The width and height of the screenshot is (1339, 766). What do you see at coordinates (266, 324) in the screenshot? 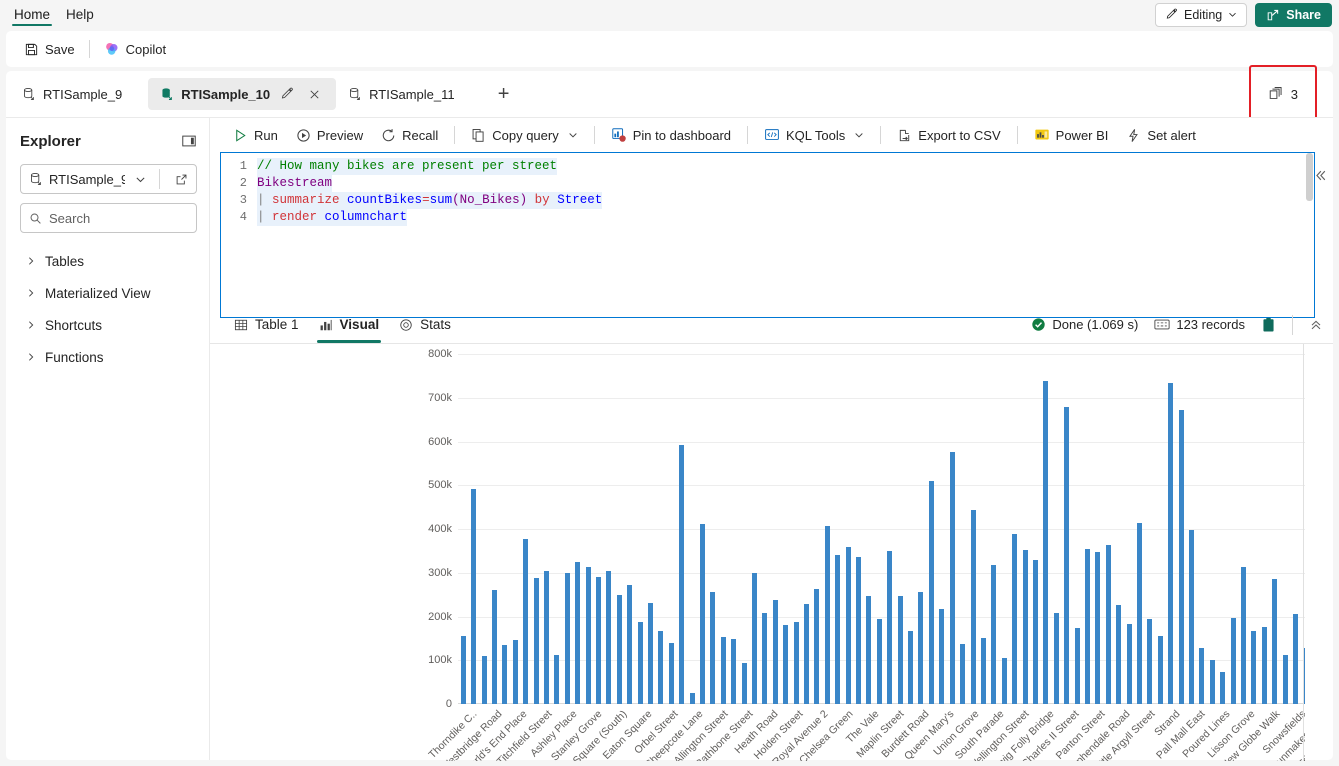
I see `tab-table-1: Table 1` at bounding box center [266, 324].